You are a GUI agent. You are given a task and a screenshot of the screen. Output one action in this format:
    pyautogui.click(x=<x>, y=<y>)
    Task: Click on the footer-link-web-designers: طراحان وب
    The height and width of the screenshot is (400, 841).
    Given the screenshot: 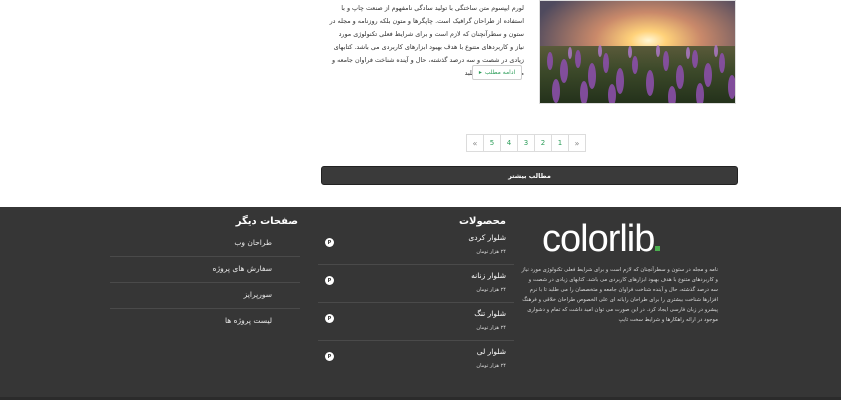 What is the action you would take?
    pyautogui.click(x=205, y=244)
    